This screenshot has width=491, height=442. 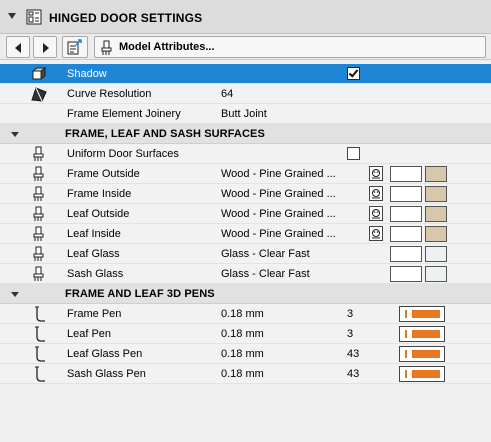 I want to click on settings-link-icon, so click(x=74, y=47).